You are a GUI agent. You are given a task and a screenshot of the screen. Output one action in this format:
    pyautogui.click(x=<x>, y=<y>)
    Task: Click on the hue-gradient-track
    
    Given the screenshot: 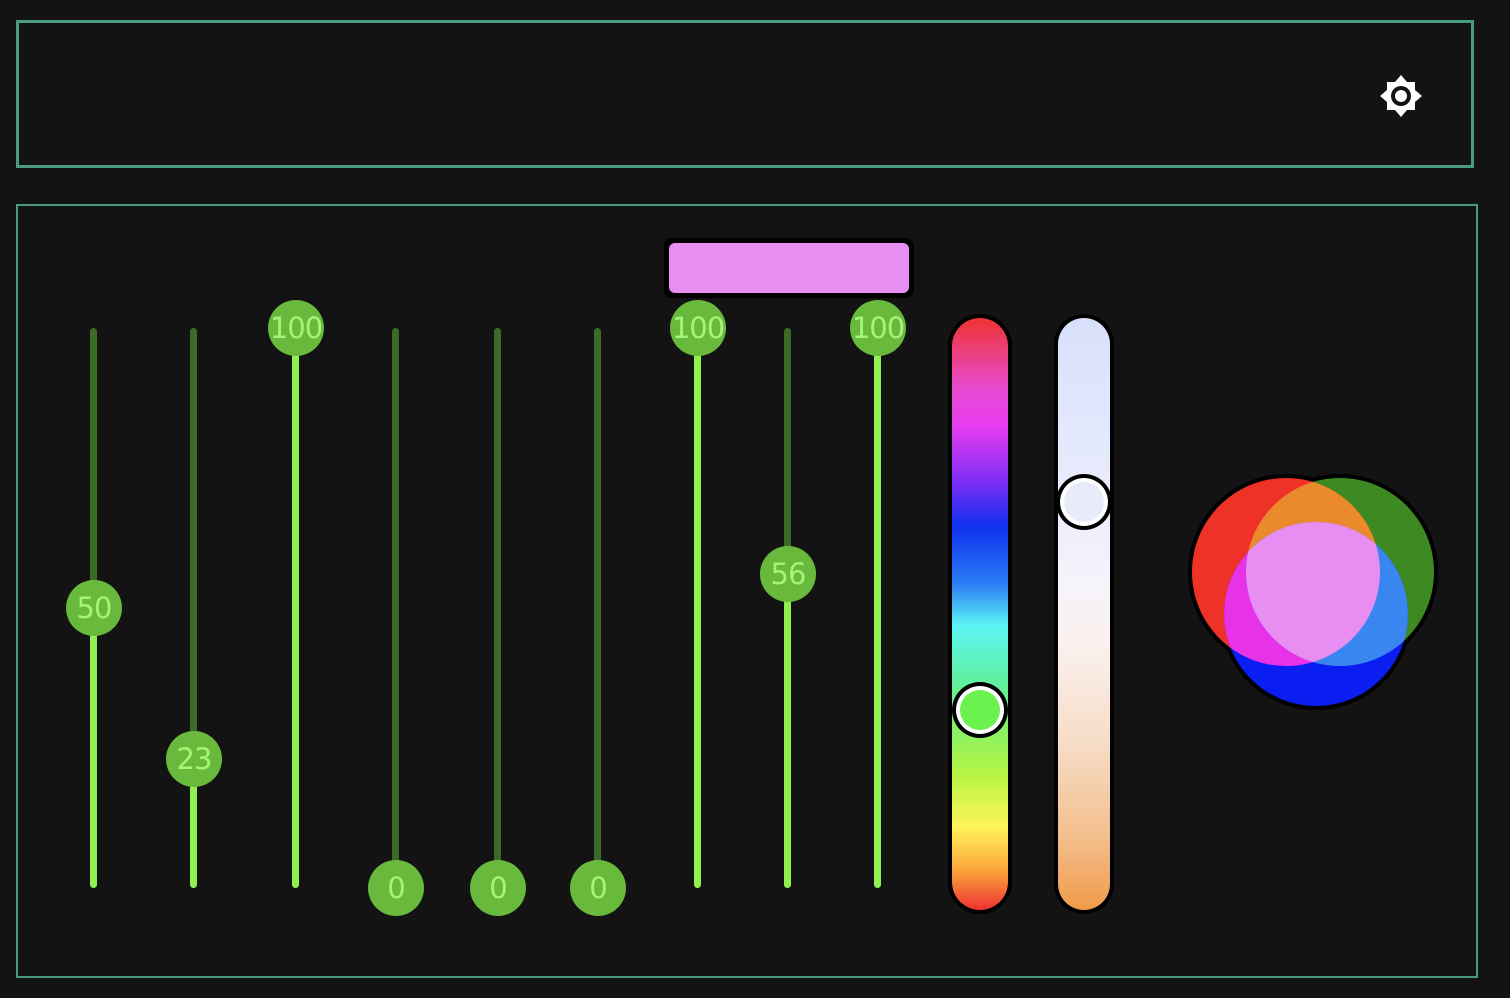 What is the action you would take?
    pyautogui.click(x=980, y=614)
    